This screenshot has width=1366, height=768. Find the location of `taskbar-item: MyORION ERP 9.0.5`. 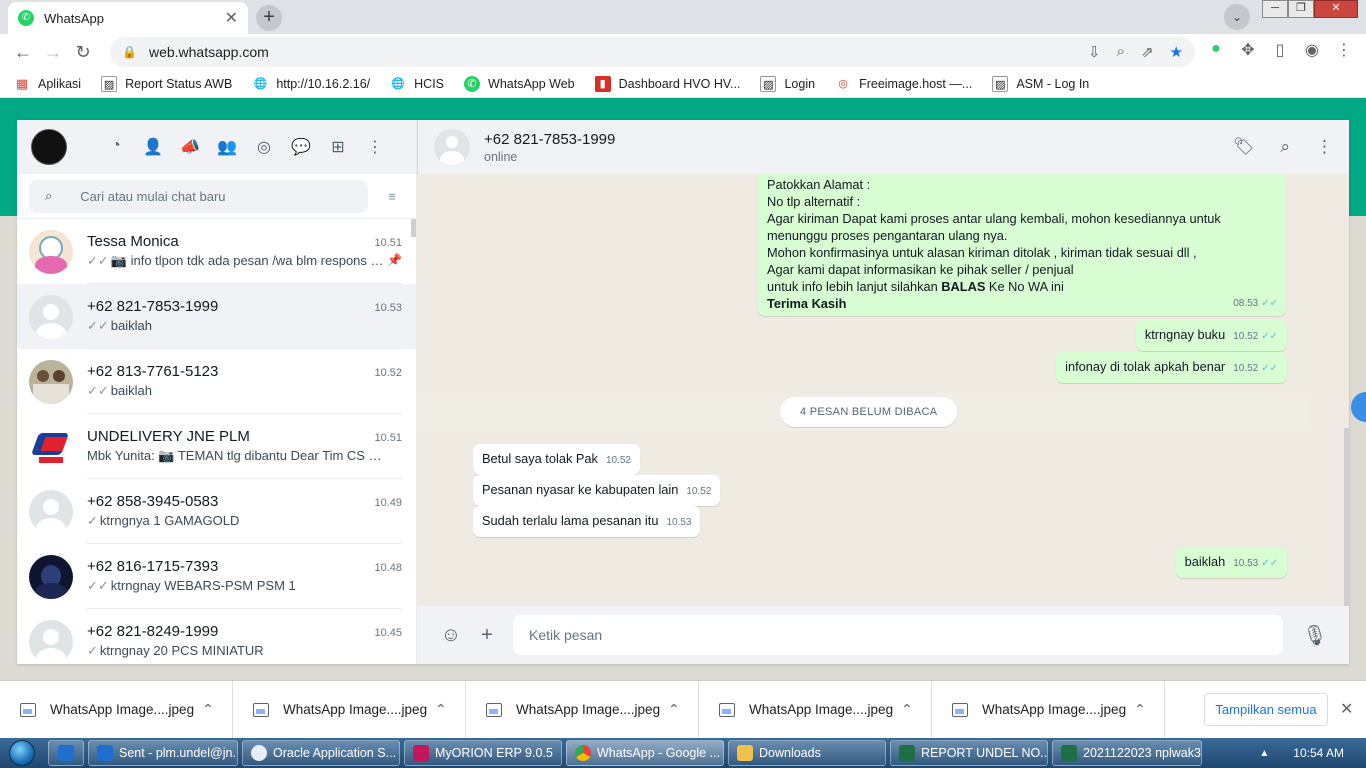

taskbar-item: MyORION ERP 9.0.5 is located at coordinates (483, 753).